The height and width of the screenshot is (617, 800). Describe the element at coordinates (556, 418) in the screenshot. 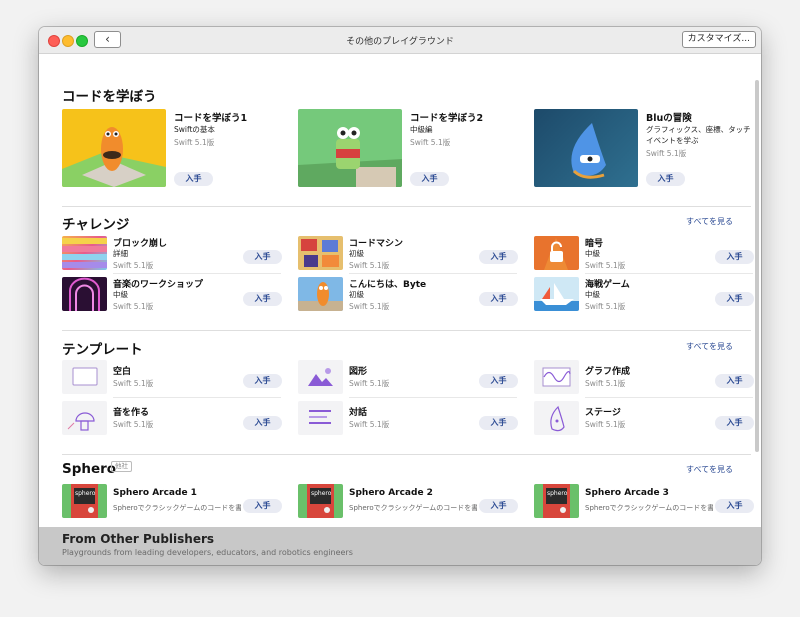

I see `stage-thumbnail` at that location.